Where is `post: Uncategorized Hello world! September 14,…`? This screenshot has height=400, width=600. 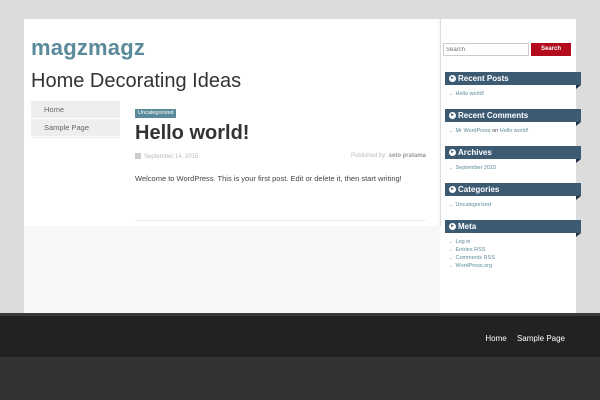
post: Uncategorized Hello world! September 14,… is located at coordinates (280, 142).